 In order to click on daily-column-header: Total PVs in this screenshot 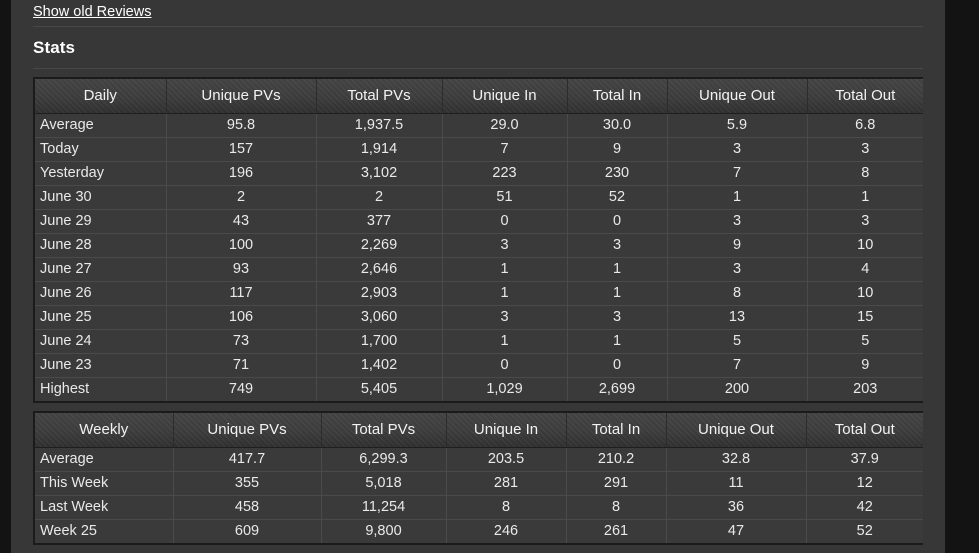, I will do `click(379, 96)`.